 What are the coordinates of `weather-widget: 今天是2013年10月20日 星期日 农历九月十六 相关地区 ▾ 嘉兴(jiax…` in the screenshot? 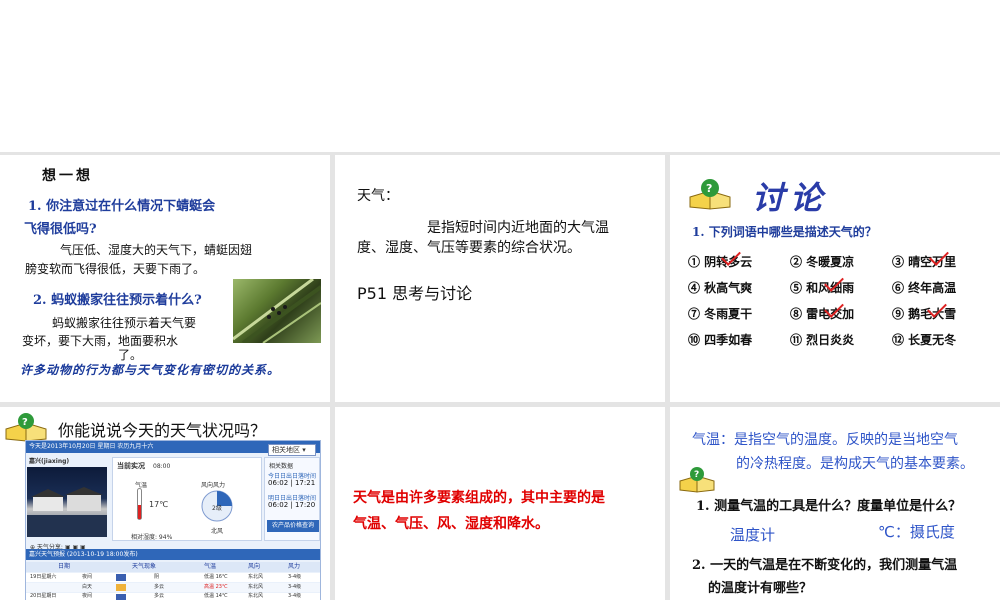 It's located at (173, 520).